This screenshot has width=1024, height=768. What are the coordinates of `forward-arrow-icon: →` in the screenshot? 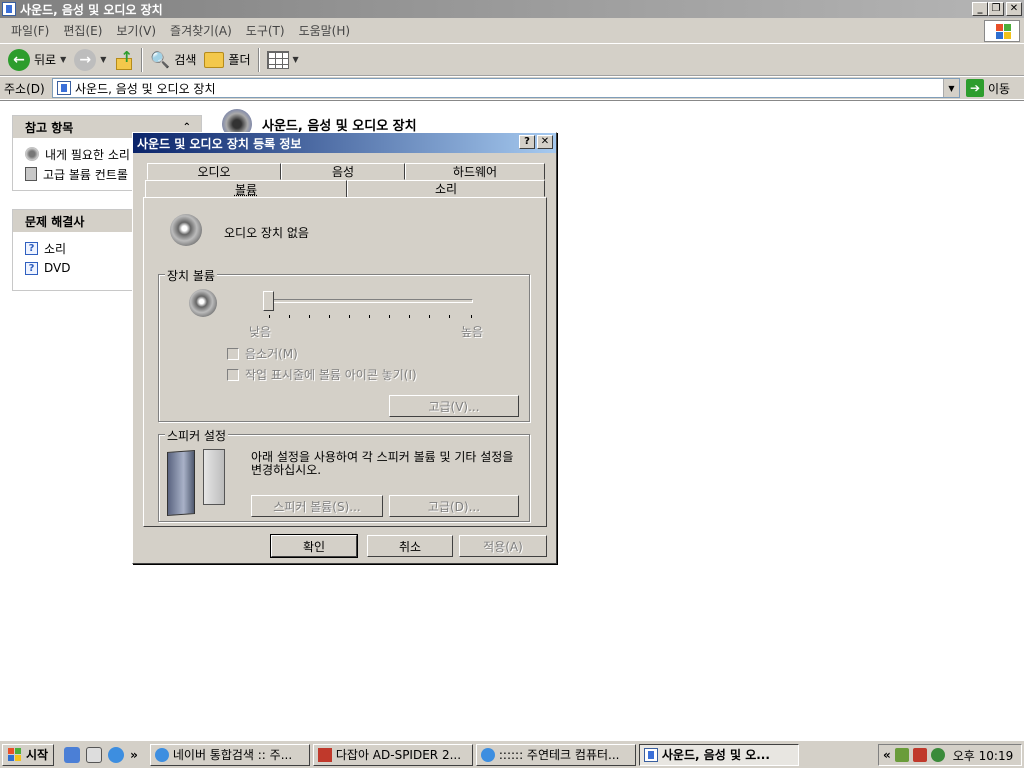 It's located at (85, 59).